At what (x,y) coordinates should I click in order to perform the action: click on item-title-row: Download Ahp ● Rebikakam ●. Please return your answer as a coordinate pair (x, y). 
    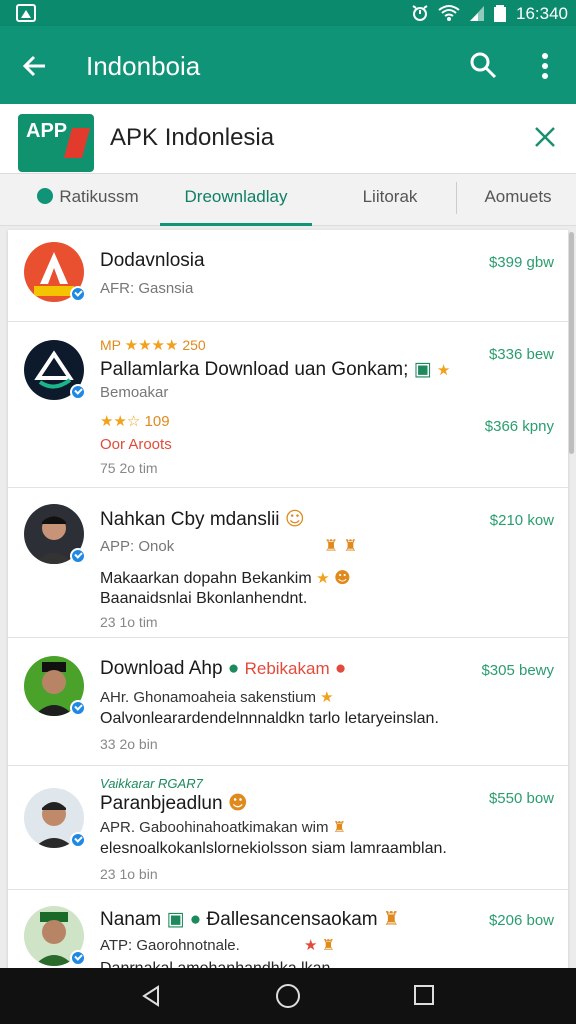
    Looking at the image, I should click on (223, 669).